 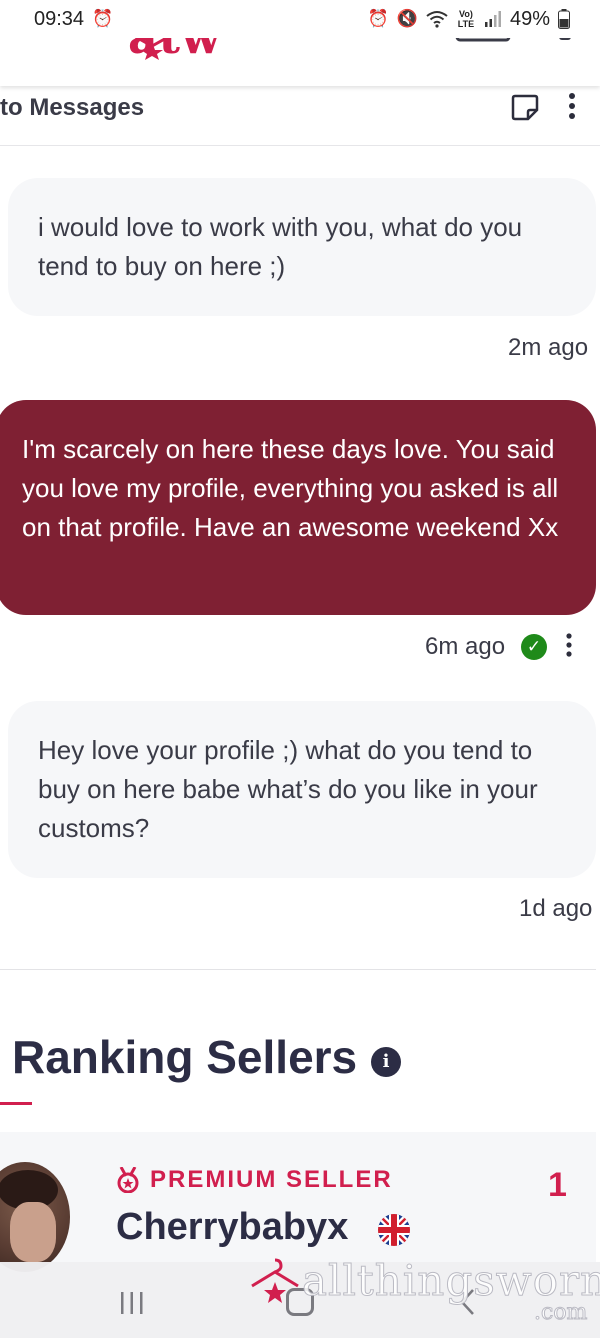 What do you see at coordinates (16, 1103) in the screenshot?
I see `title-accent-line` at bounding box center [16, 1103].